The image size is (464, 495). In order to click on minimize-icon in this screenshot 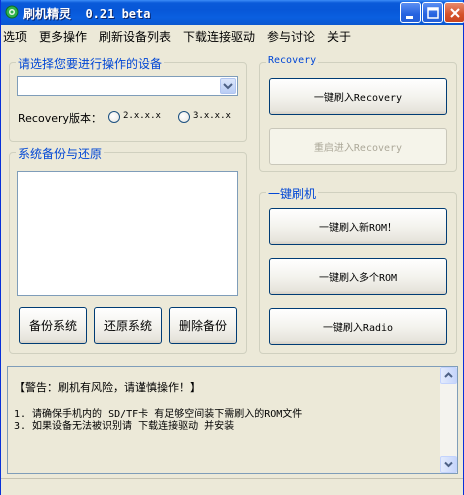, I will do `click(409, 17)`.